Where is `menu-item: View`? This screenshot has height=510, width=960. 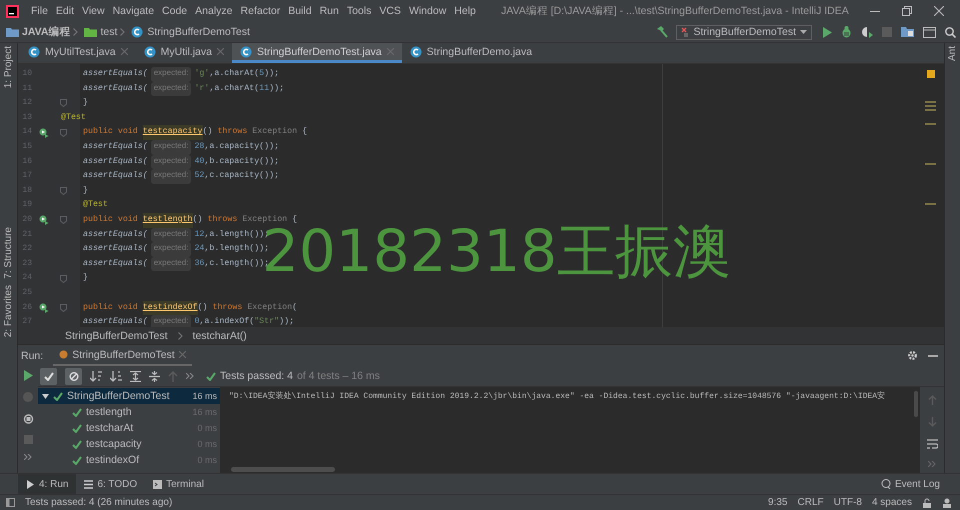 menu-item: View is located at coordinates (93, 11).